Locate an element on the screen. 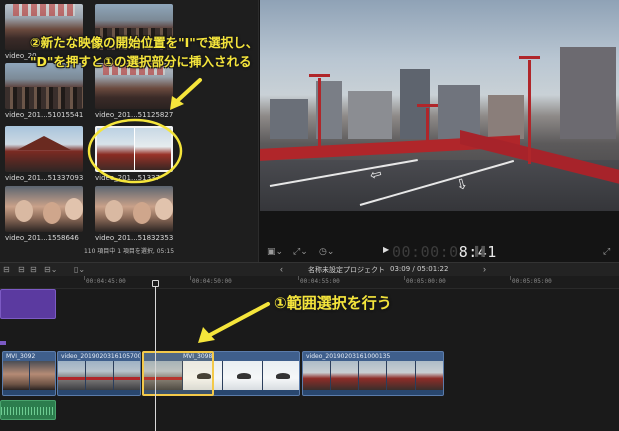  timecode-dim: 00:00:0 is located at coordinates (425, 252).